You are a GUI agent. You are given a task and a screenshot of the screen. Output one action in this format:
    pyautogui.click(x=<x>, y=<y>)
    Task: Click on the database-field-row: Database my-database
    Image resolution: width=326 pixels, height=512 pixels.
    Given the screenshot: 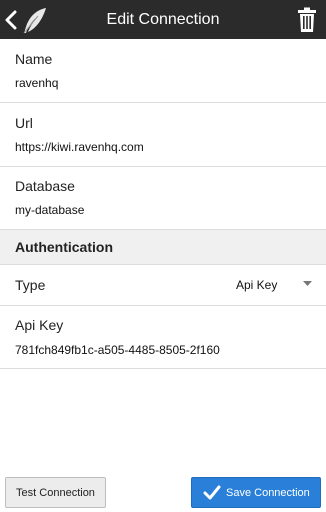 What is the action you would take?
    pyautogui.click(x=163, y=198)
    